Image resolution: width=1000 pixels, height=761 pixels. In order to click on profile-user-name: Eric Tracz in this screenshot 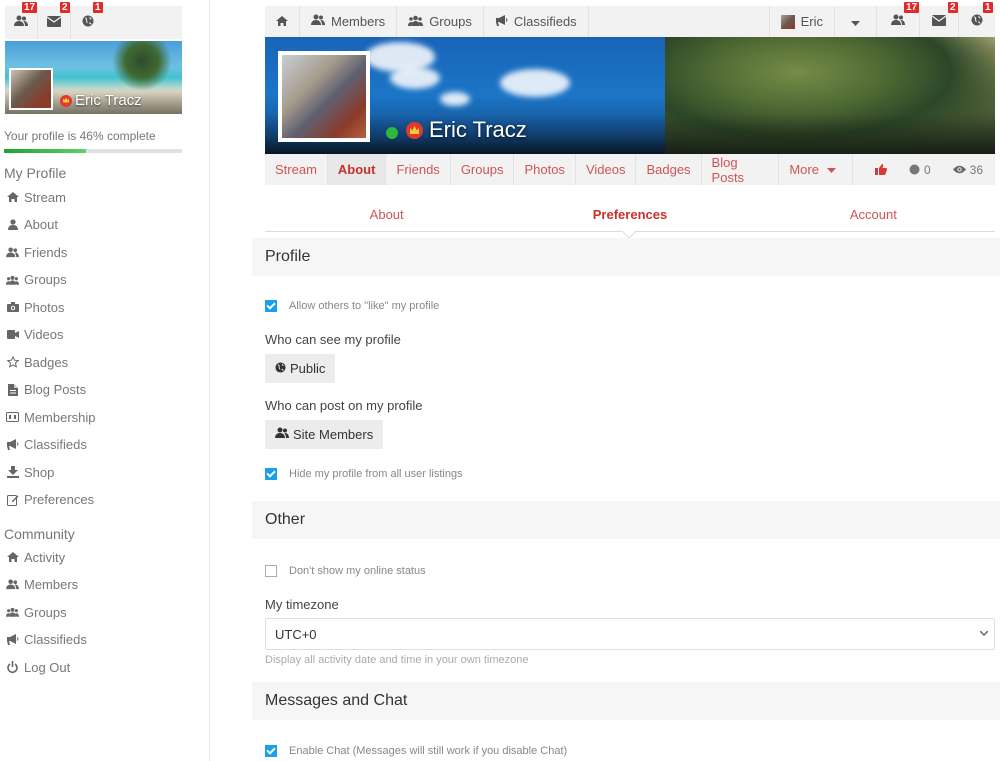, I will do `click(478, 129)`.